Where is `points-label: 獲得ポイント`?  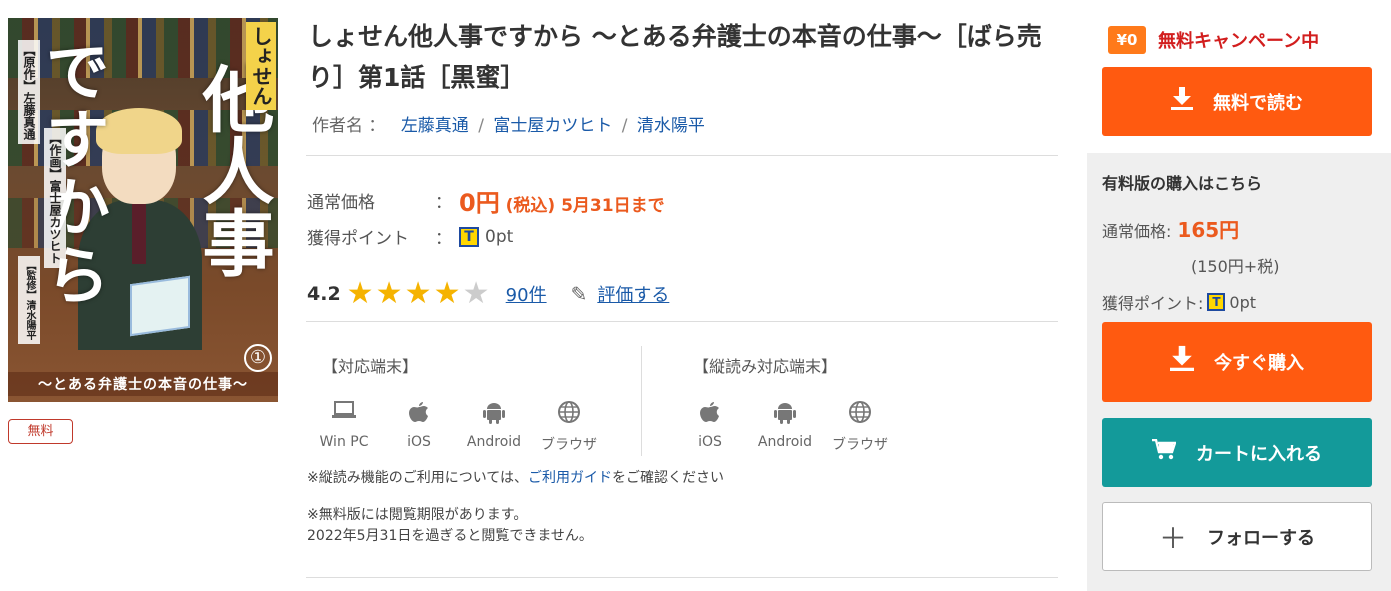 points-label: 獲得ポイント is located at coordinates (358, 239).